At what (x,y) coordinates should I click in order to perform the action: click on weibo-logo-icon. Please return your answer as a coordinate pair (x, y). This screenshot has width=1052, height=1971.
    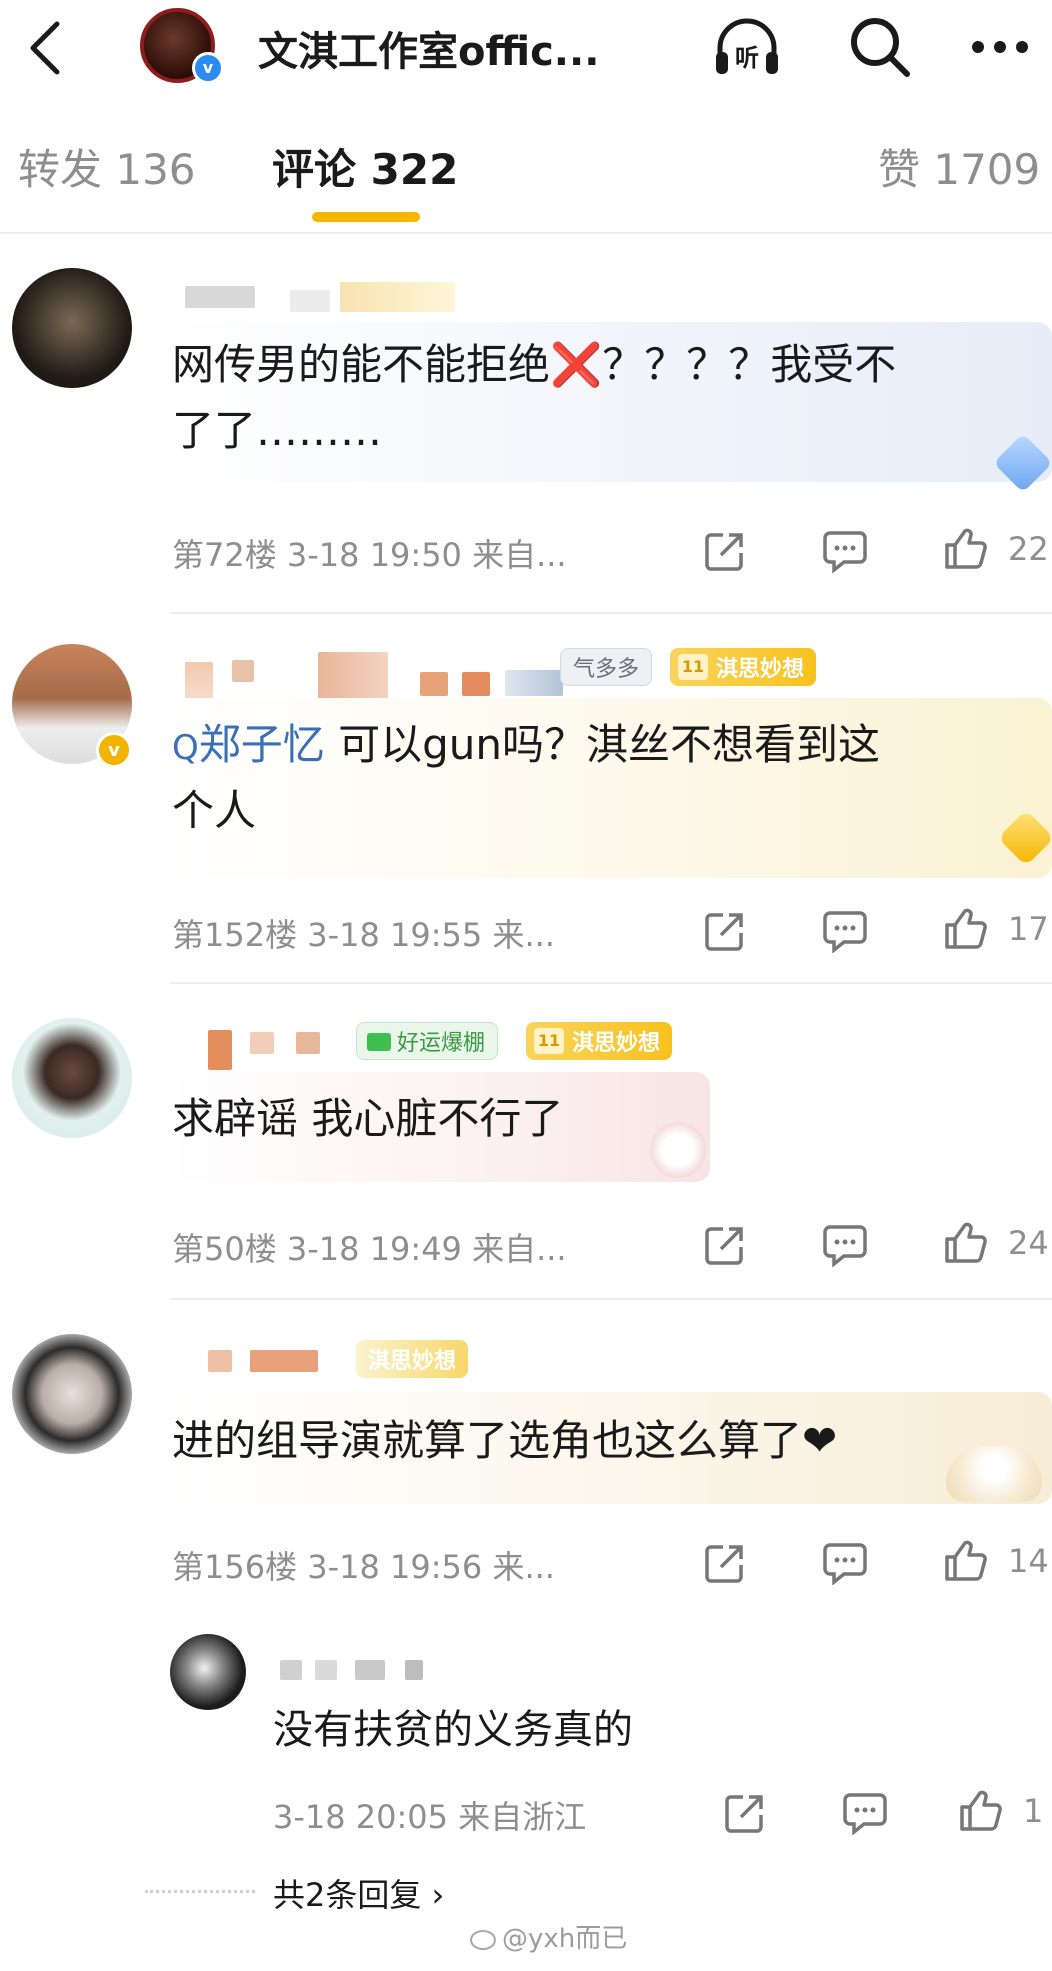
    Looking at the image, I should click on (483, 1939).